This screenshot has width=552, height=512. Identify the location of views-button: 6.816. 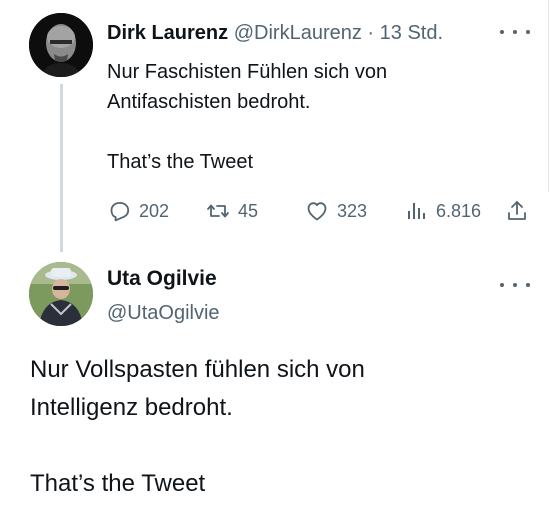
(442, 211).